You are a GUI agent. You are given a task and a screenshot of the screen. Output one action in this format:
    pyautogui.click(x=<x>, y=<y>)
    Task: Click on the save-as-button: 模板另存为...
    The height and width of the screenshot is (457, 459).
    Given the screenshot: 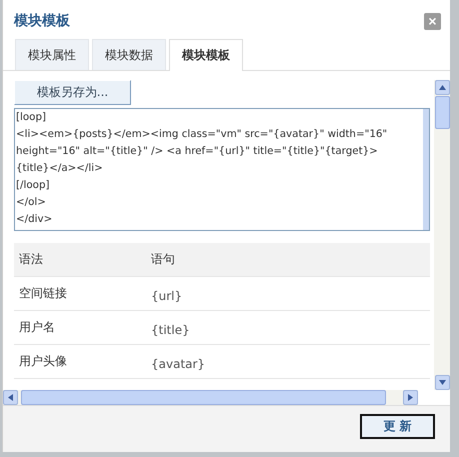 What is the action you would take?
    pyautogui.click(x=72, y=92)
    